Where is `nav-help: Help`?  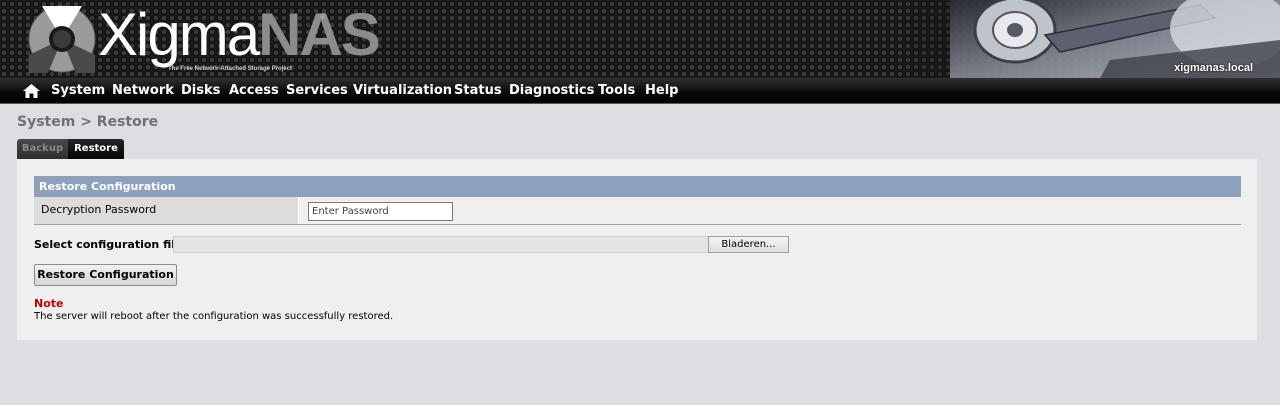
nav-help: Help is located at coordinates (661, 91).